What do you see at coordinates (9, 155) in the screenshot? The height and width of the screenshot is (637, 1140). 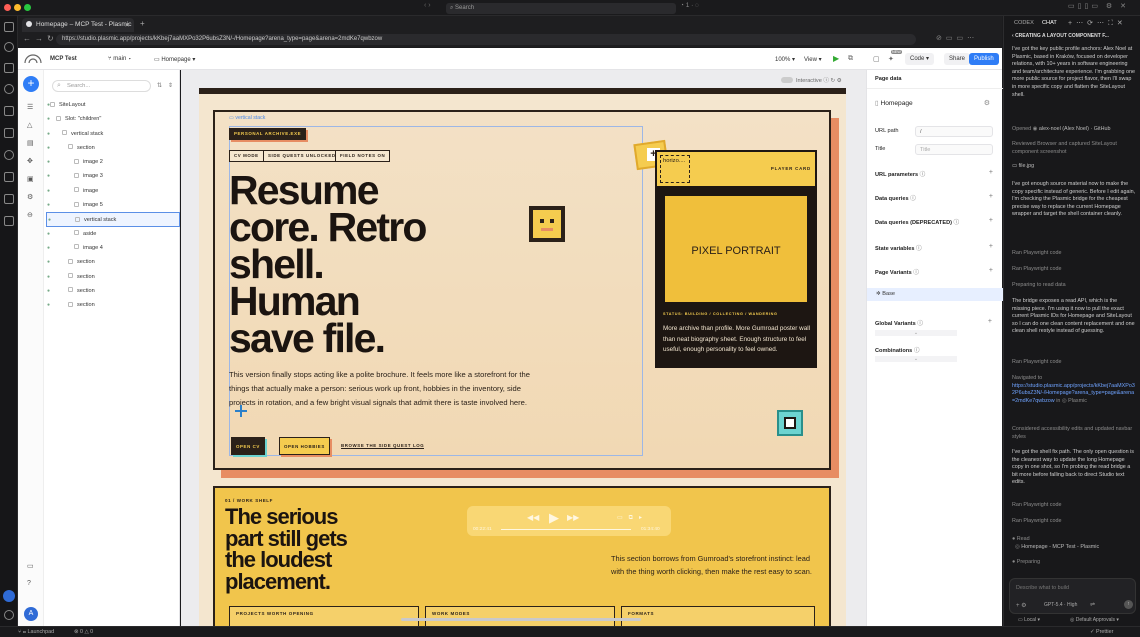 I see `github-icon` at bounding box center [9, 155].